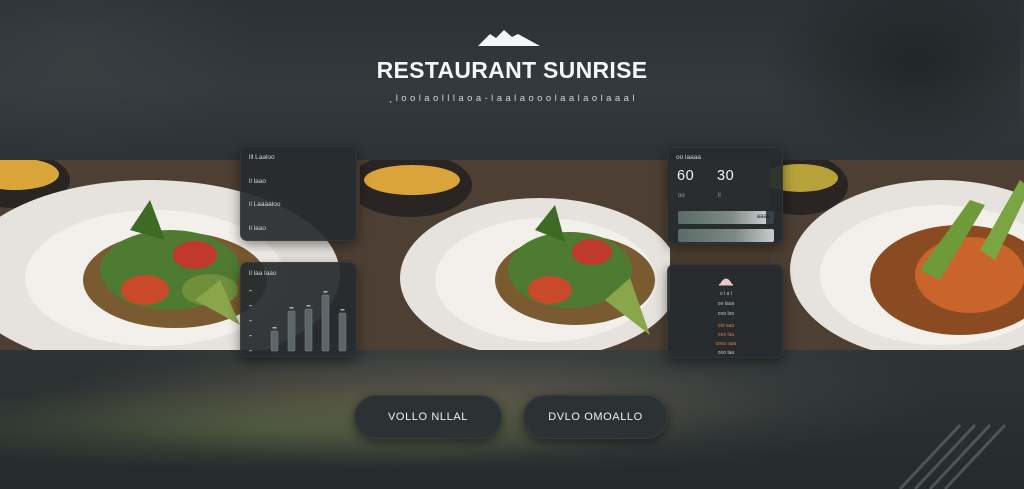 The width and height of the screenshot is (1024, 489). I want to click on stat-caption: oo, so click(681, 196).